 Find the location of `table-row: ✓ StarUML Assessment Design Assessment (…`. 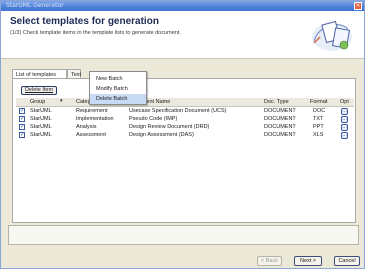

table-row: ✓ StarUML Assessment Design Assessment (… is located at coordinates (185, 135).